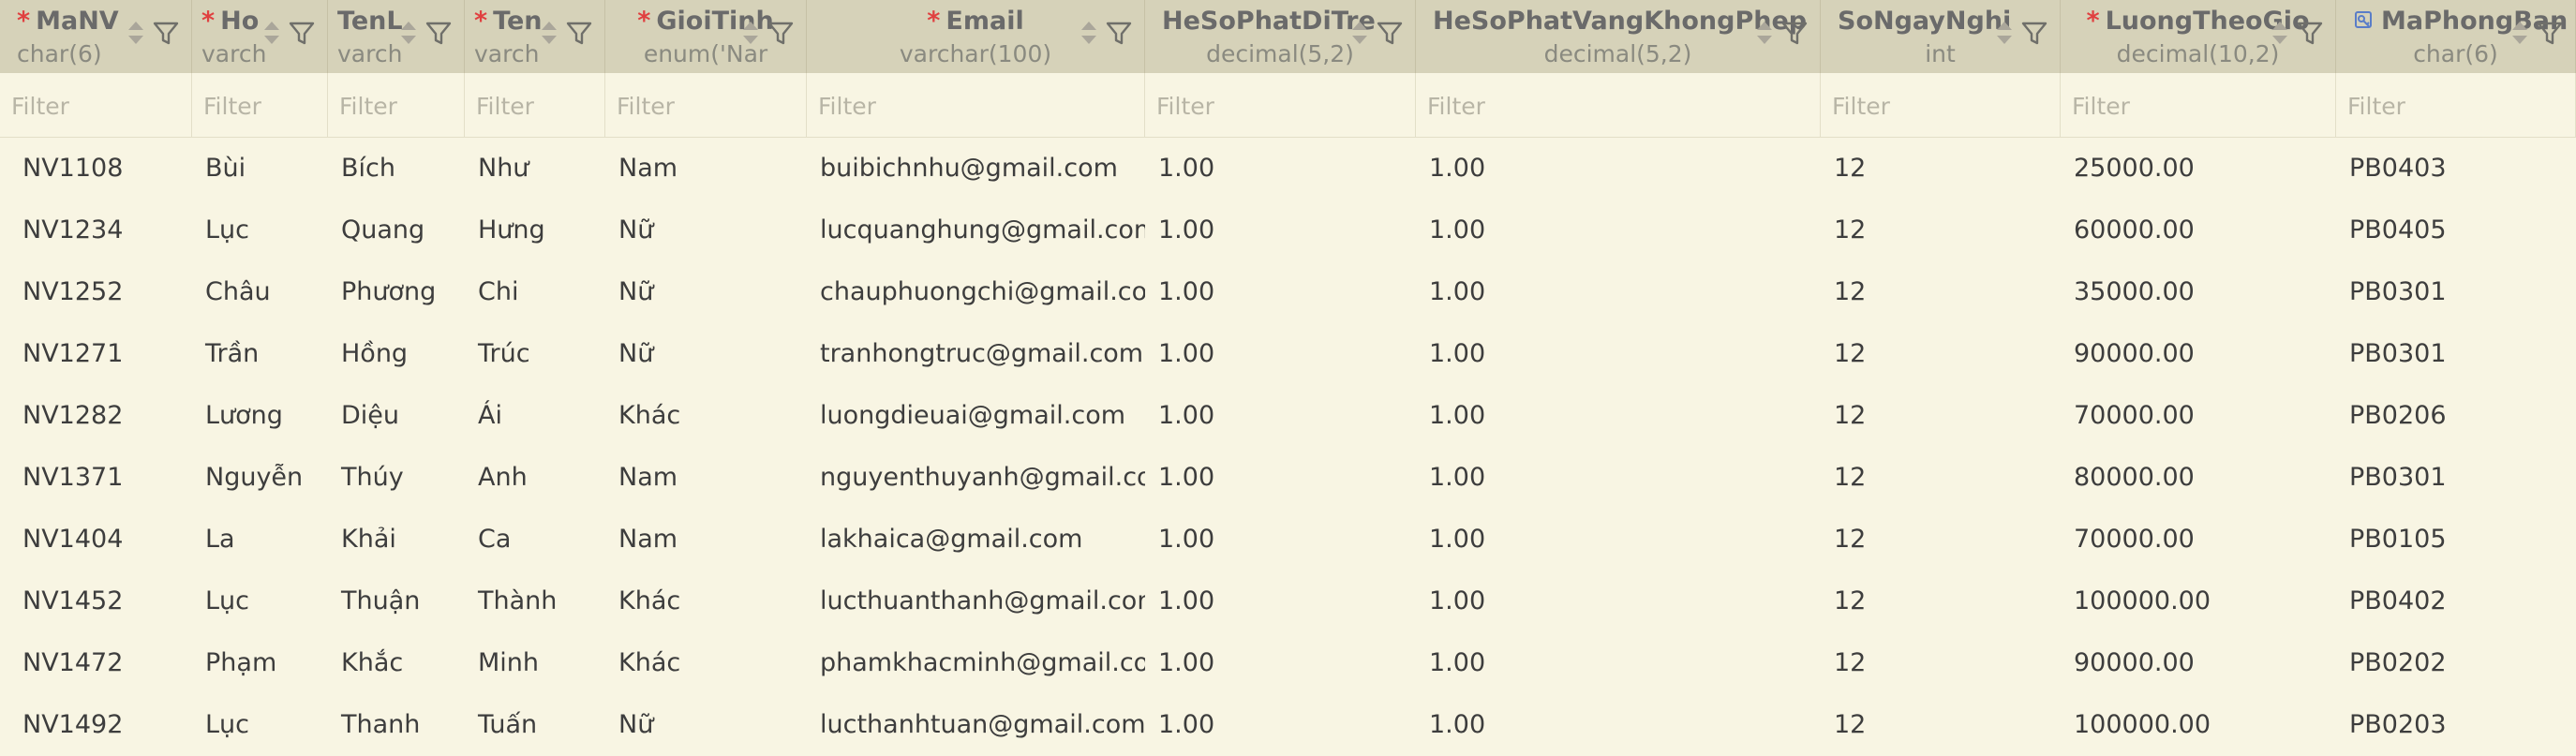  I want to click on filter-input-hesophatvangkhongphep, so click(1619, 106).